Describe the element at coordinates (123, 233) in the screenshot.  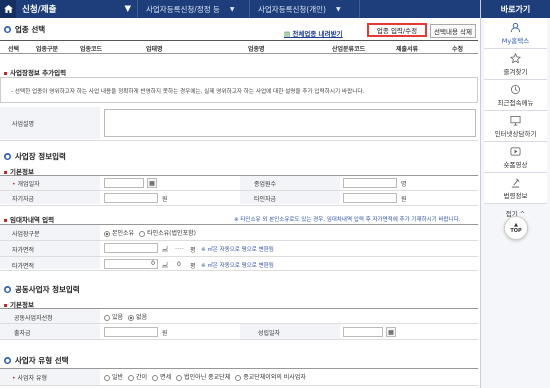
I see `site-own-label: 본인소유` at that location.